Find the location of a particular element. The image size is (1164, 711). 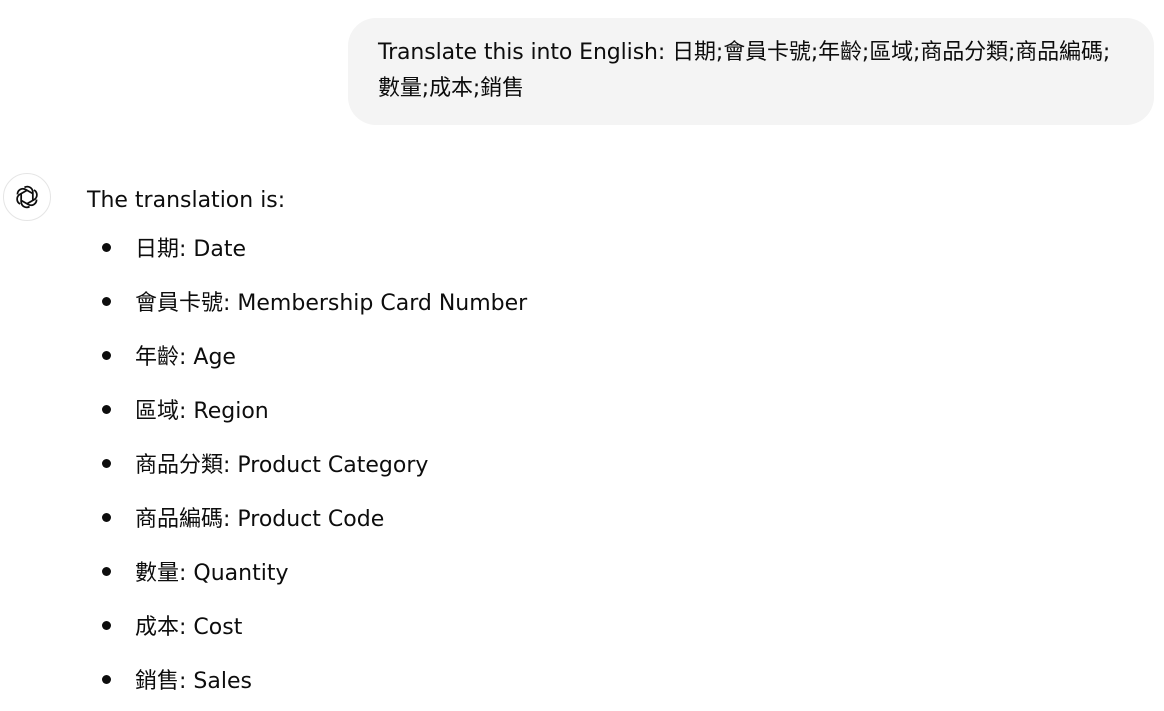

openai-logo-icon is located at coordinates (27, 197).